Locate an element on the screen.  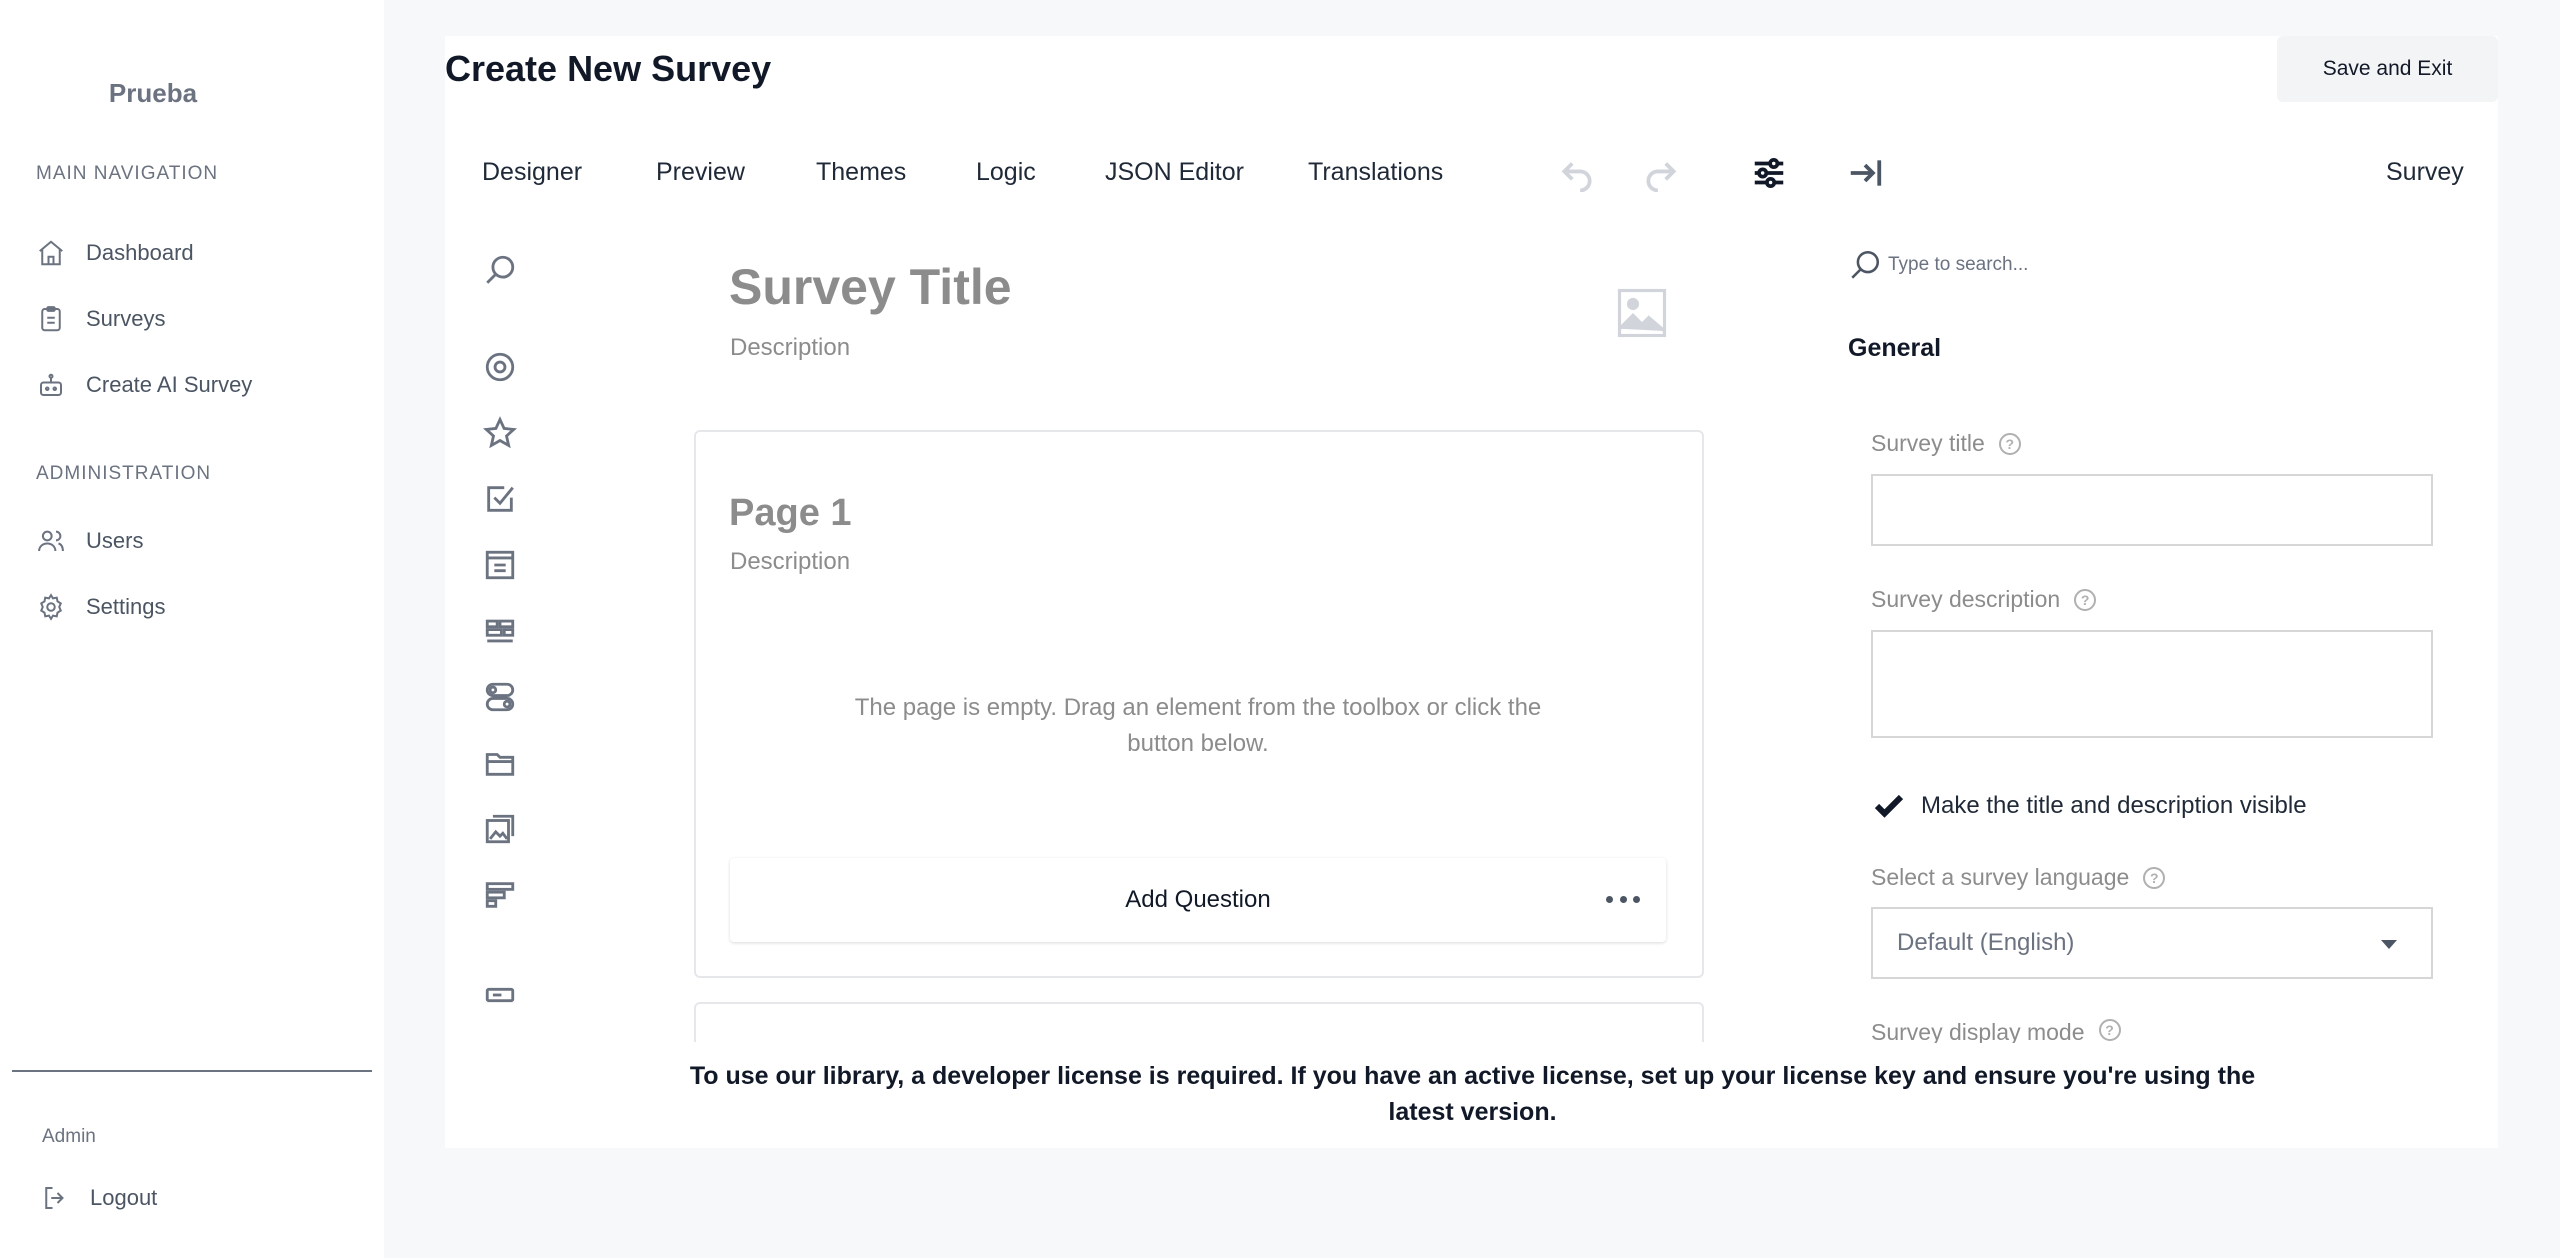
ranking-icon is located at coordinates (500, 895).